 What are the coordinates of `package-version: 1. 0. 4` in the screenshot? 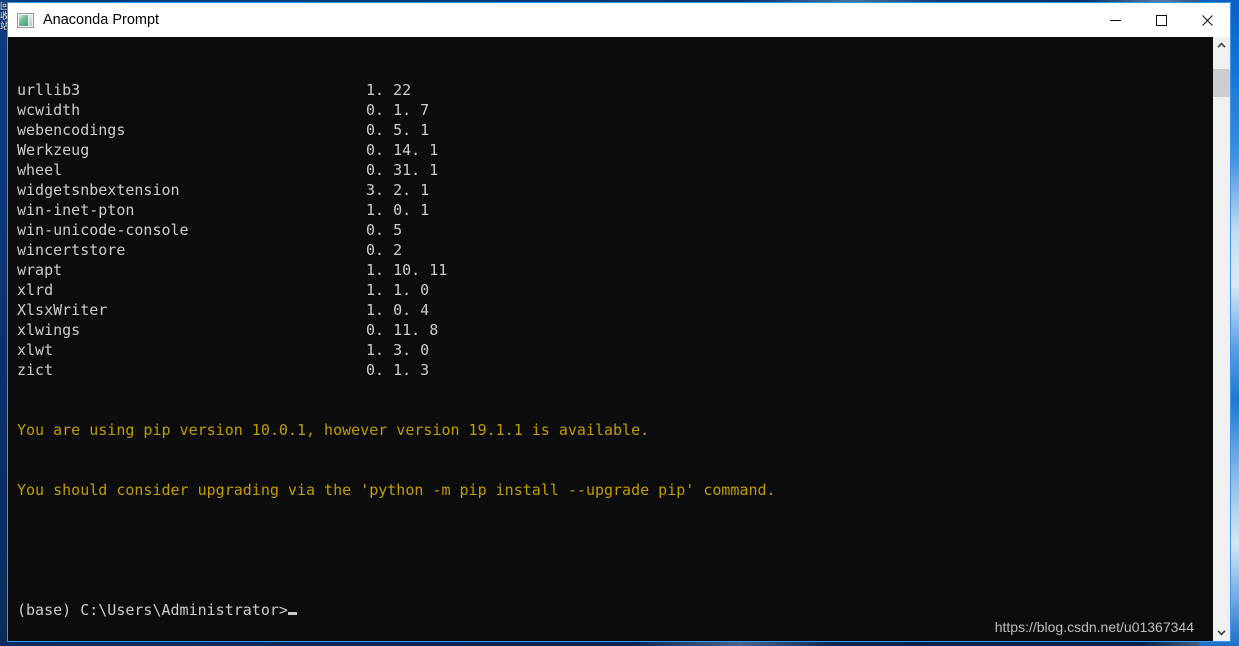 It's located at (398, 310).